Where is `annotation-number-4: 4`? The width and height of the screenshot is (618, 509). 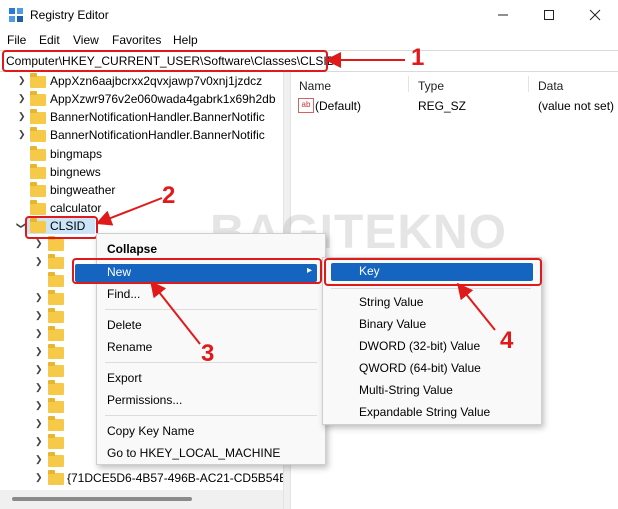
annotation-number-4: 4 is located at coordinates (507, 340).